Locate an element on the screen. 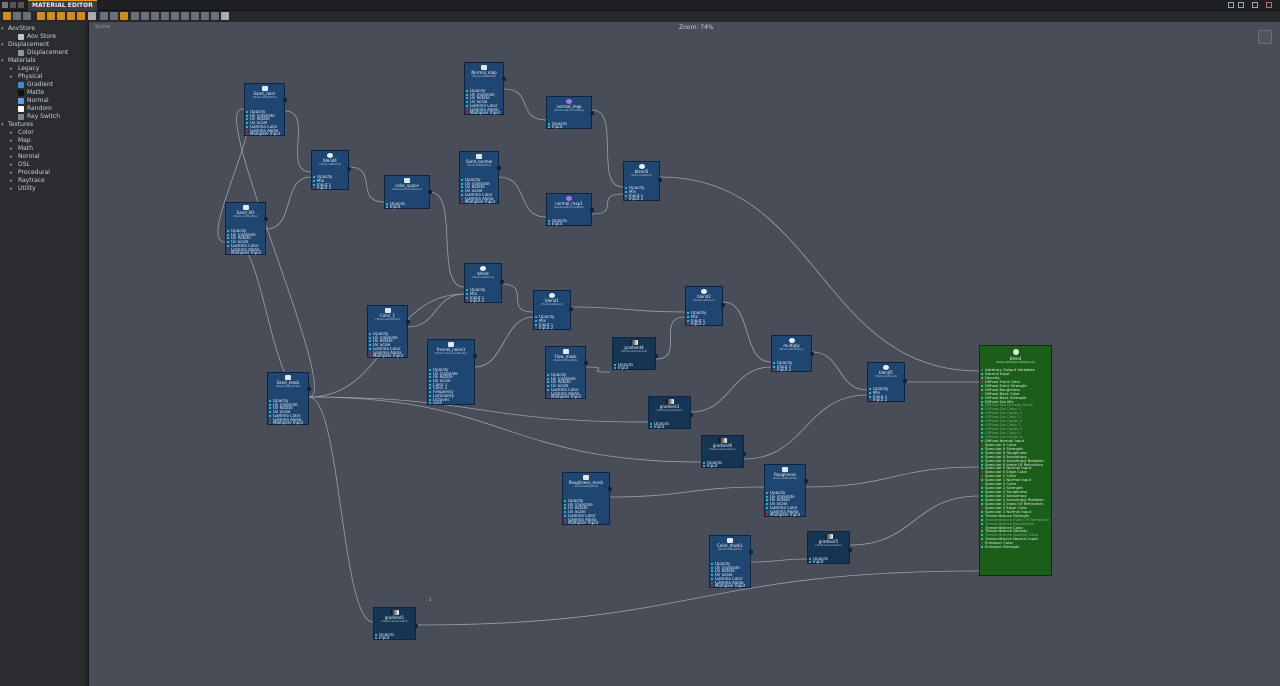  node-gradient6: gradient6 (TextureGradient) Opacity Input is located at coordinates (723, 451).